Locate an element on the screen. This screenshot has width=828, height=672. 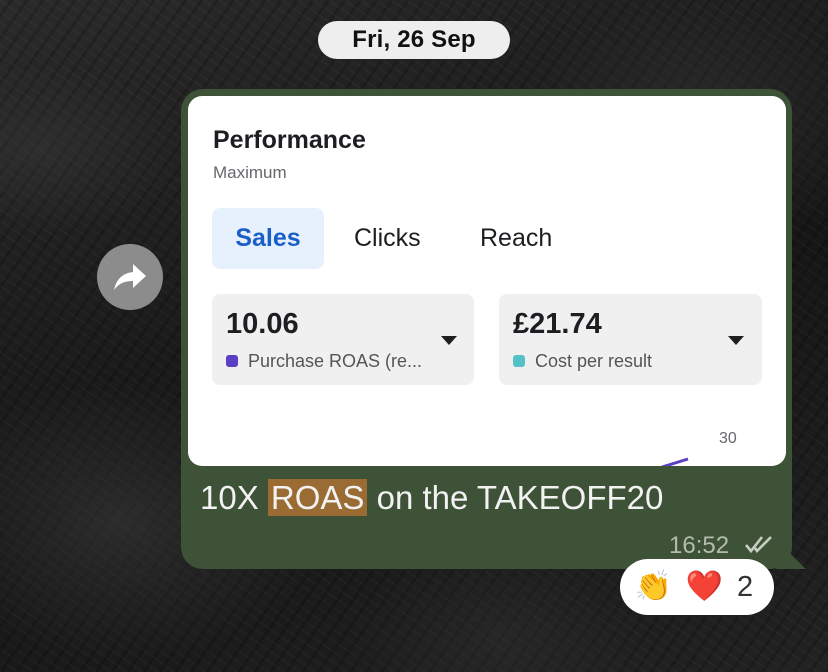
performance-subtitle: Maximum is located at coordinates (250, 172).